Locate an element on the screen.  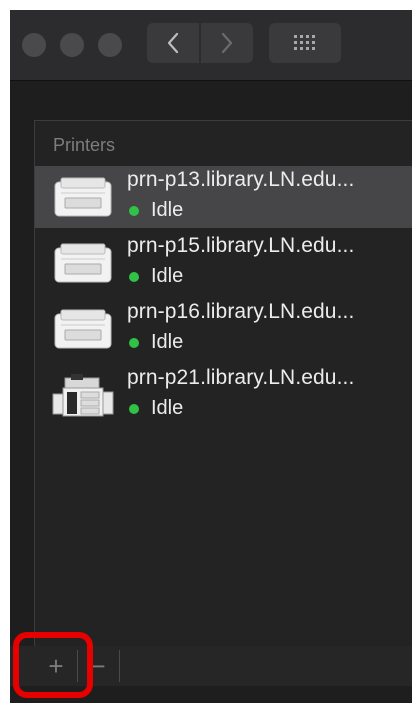
minimize-window-button is located at coordinates (72, 45).